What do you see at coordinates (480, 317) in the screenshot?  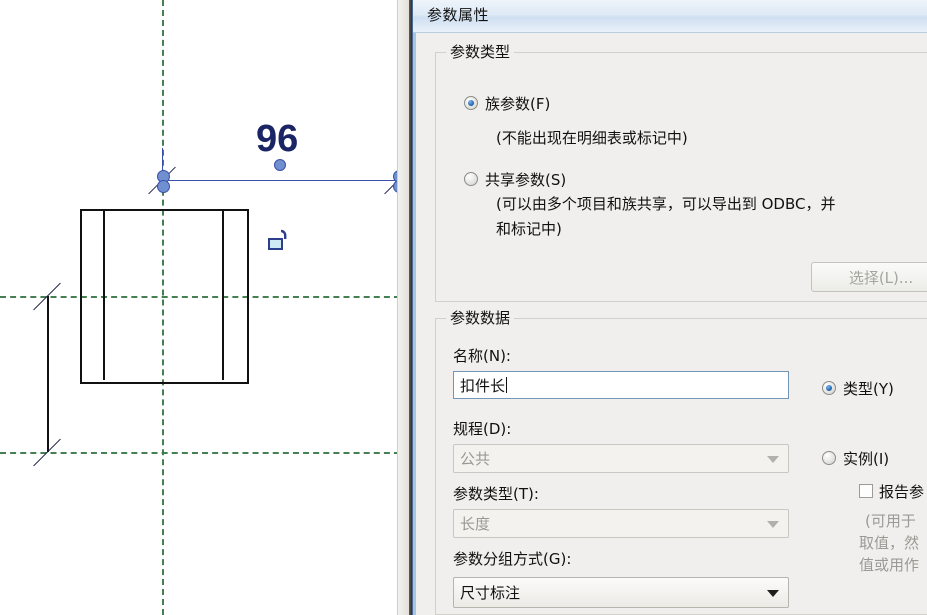 I see `parameter-data-legend: 参数数据` at bounding box center [480, 317].